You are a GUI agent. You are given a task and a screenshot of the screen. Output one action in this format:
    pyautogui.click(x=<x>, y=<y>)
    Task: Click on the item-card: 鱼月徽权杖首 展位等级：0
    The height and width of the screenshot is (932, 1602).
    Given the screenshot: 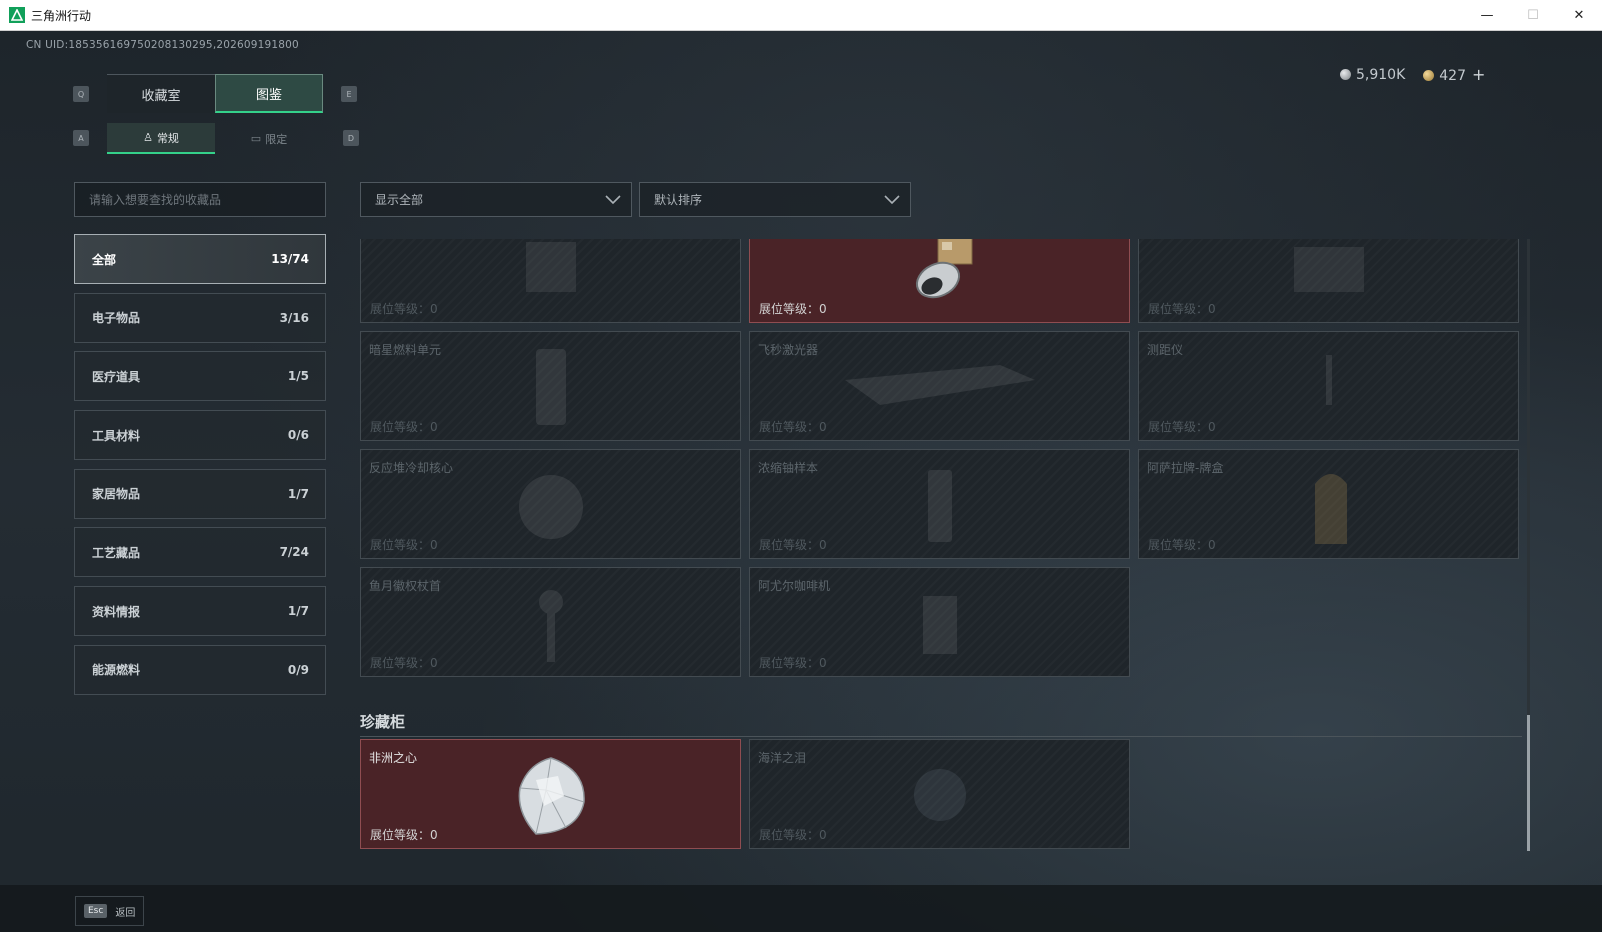 What is the action you would take?
    pyautogui.click(x=550, y=622)
    